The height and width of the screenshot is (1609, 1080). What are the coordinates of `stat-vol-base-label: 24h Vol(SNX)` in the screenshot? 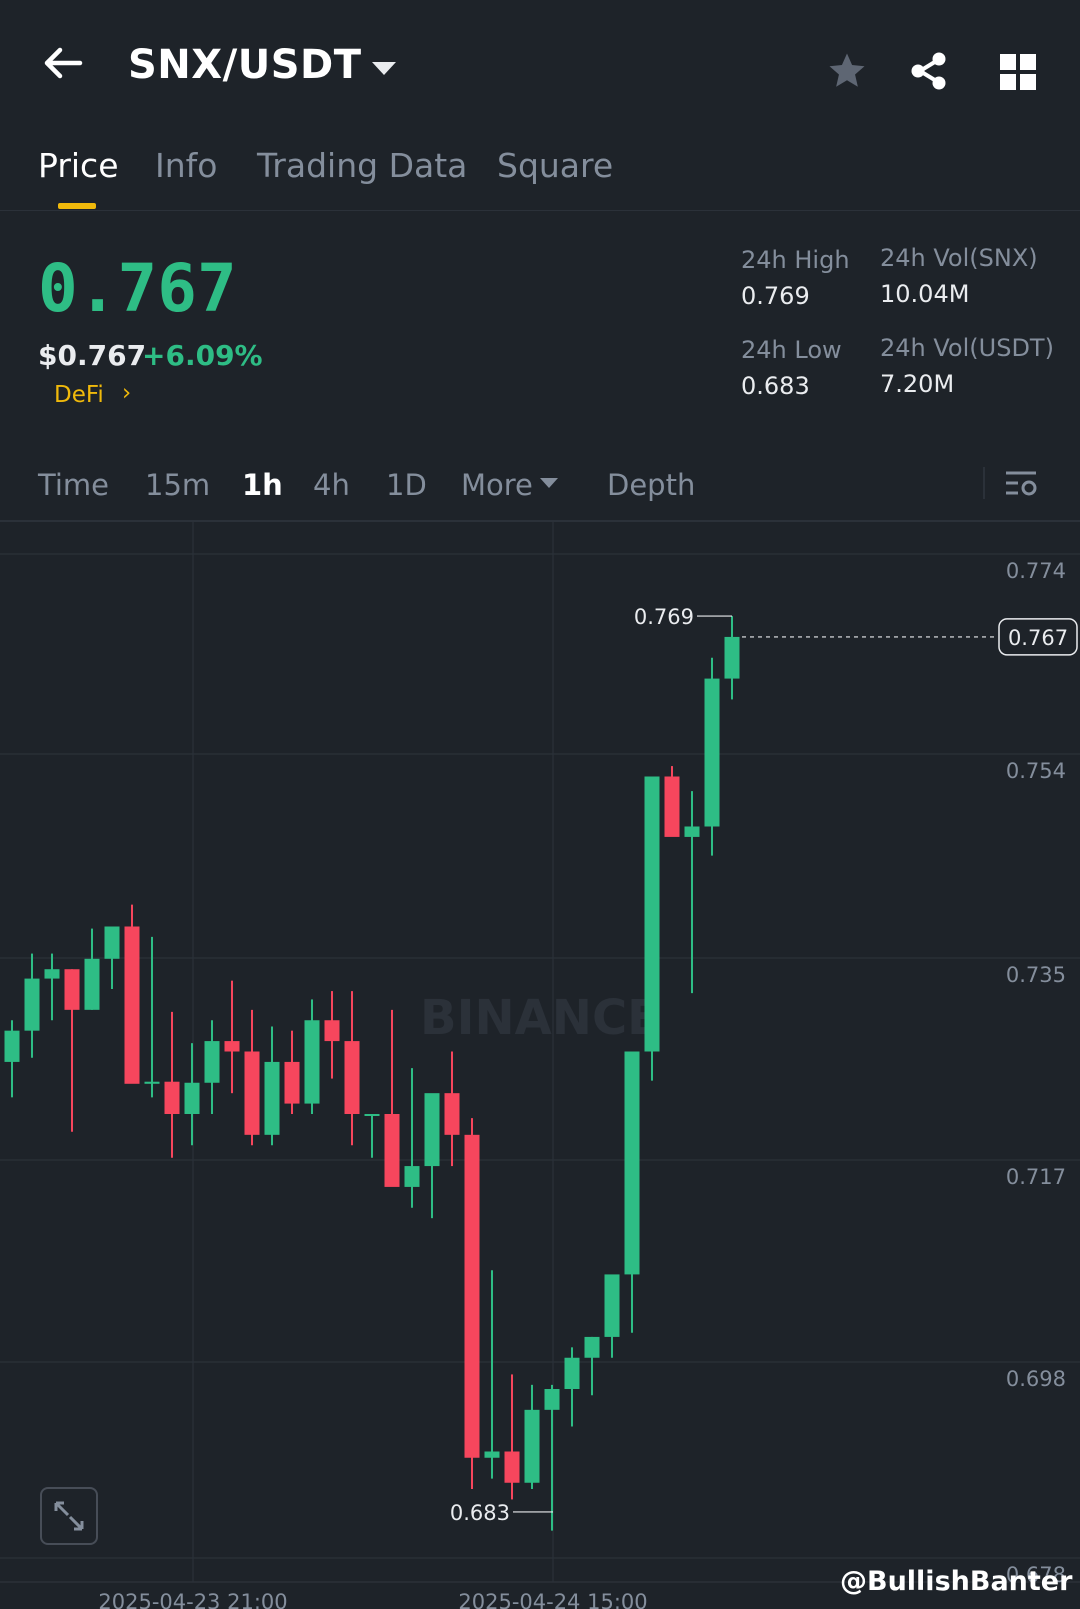 It's located at (959, 258).